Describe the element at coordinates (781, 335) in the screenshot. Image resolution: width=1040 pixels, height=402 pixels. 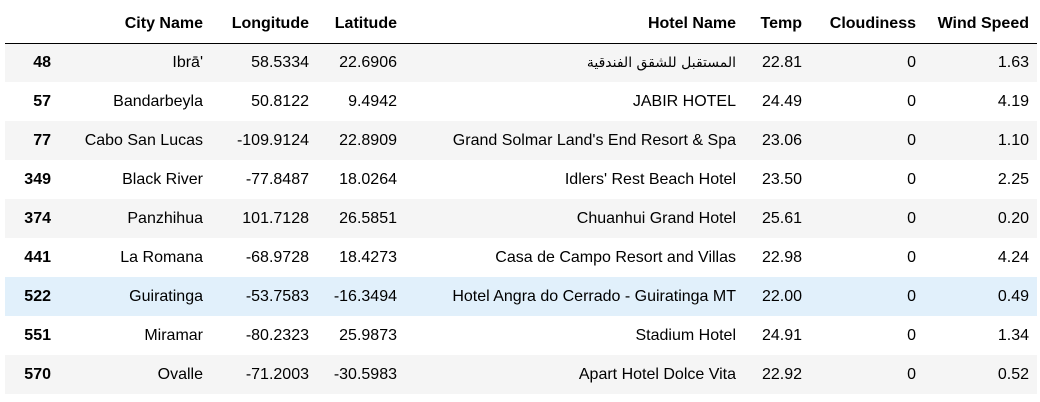
I see `cell-temp: 24.91` at that location.